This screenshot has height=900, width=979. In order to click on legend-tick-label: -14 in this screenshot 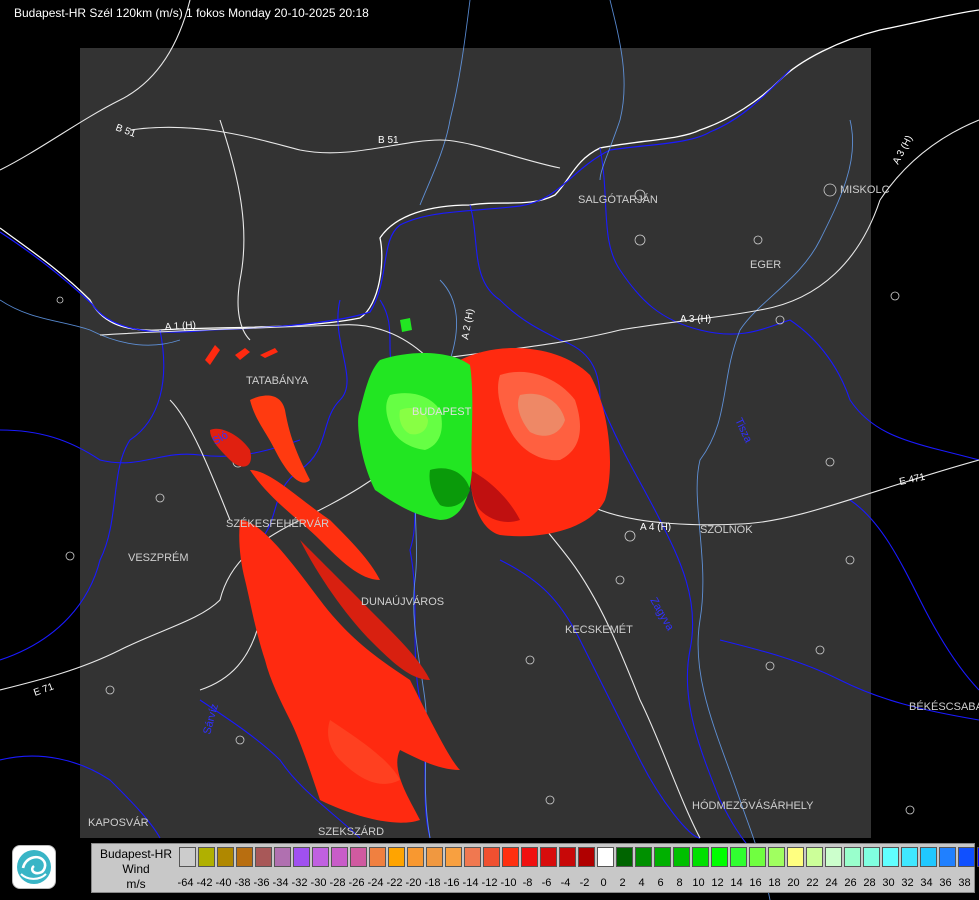, I will do `click(470, 883)`.